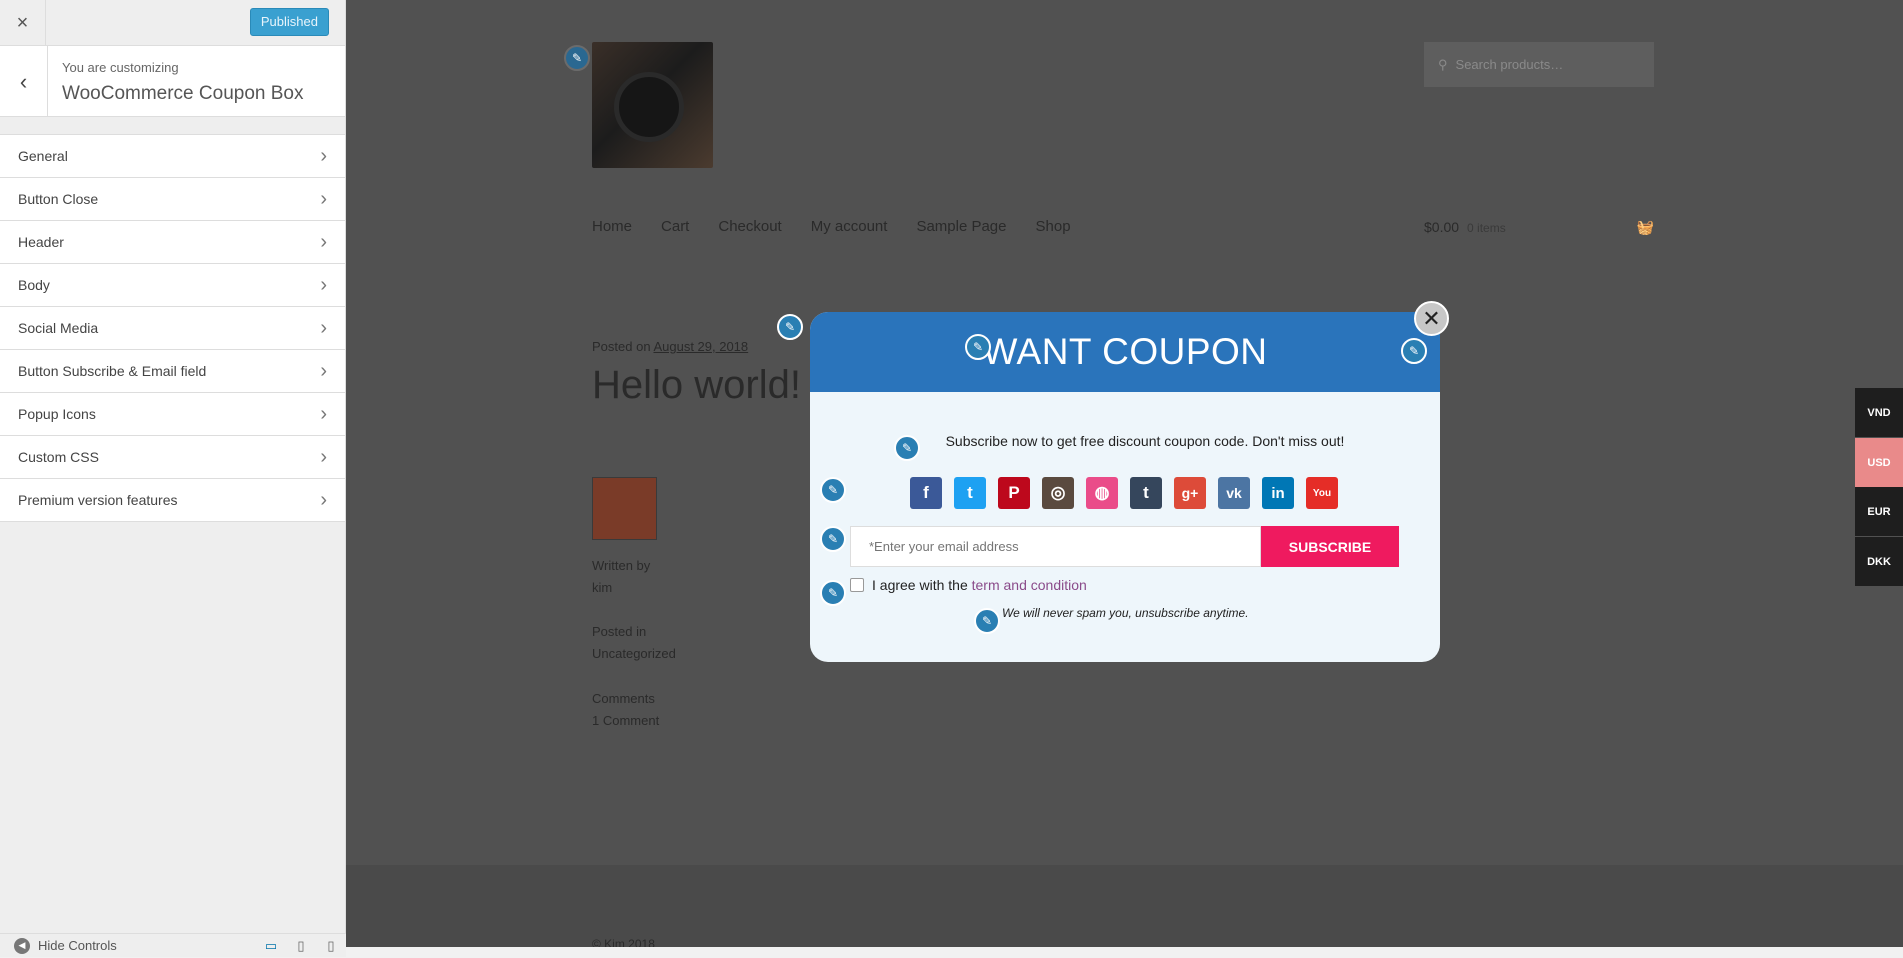 This screenshot has height=958, width=1903. I want to click on currency-vnd: VND, so click(1879, 412).